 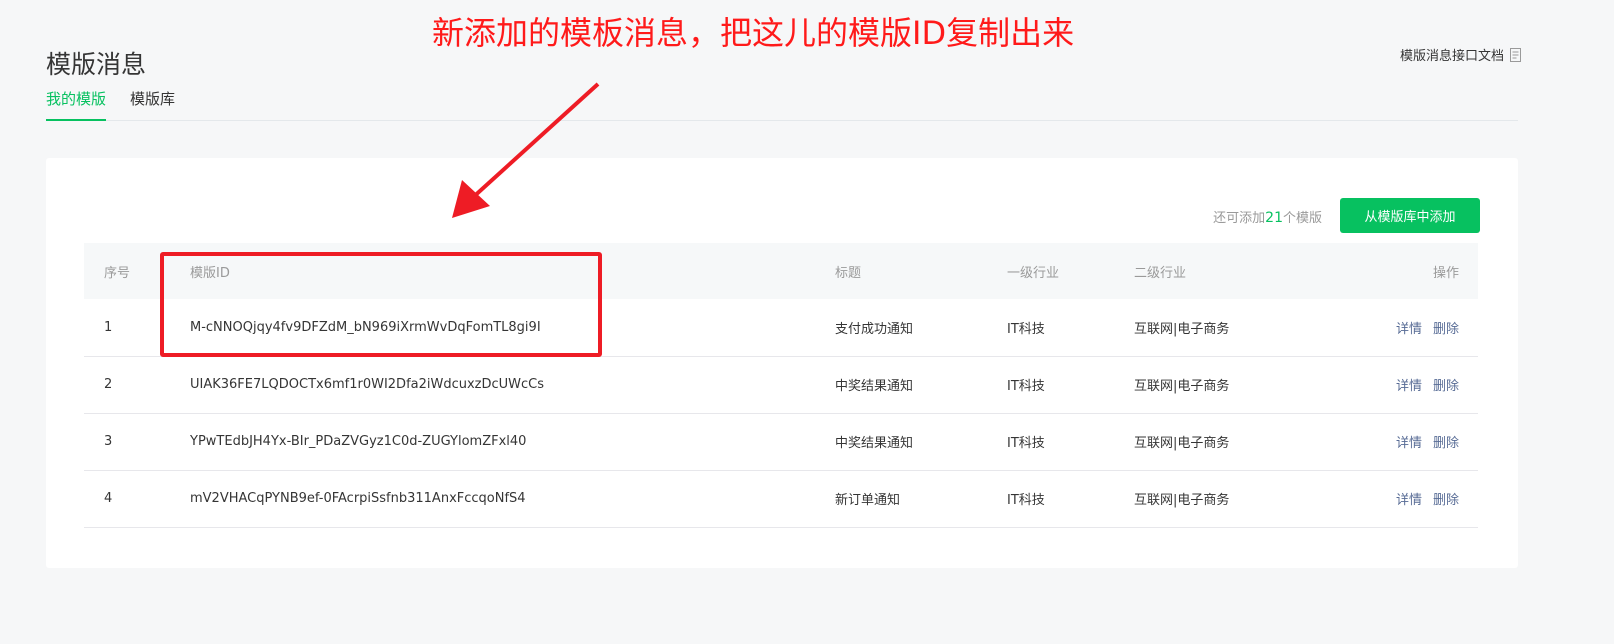 What do you see at coordinates (1239, 218) in the screenshot?
I see `quota-prefix: 还可添加` at bounding box center [1239, 218].